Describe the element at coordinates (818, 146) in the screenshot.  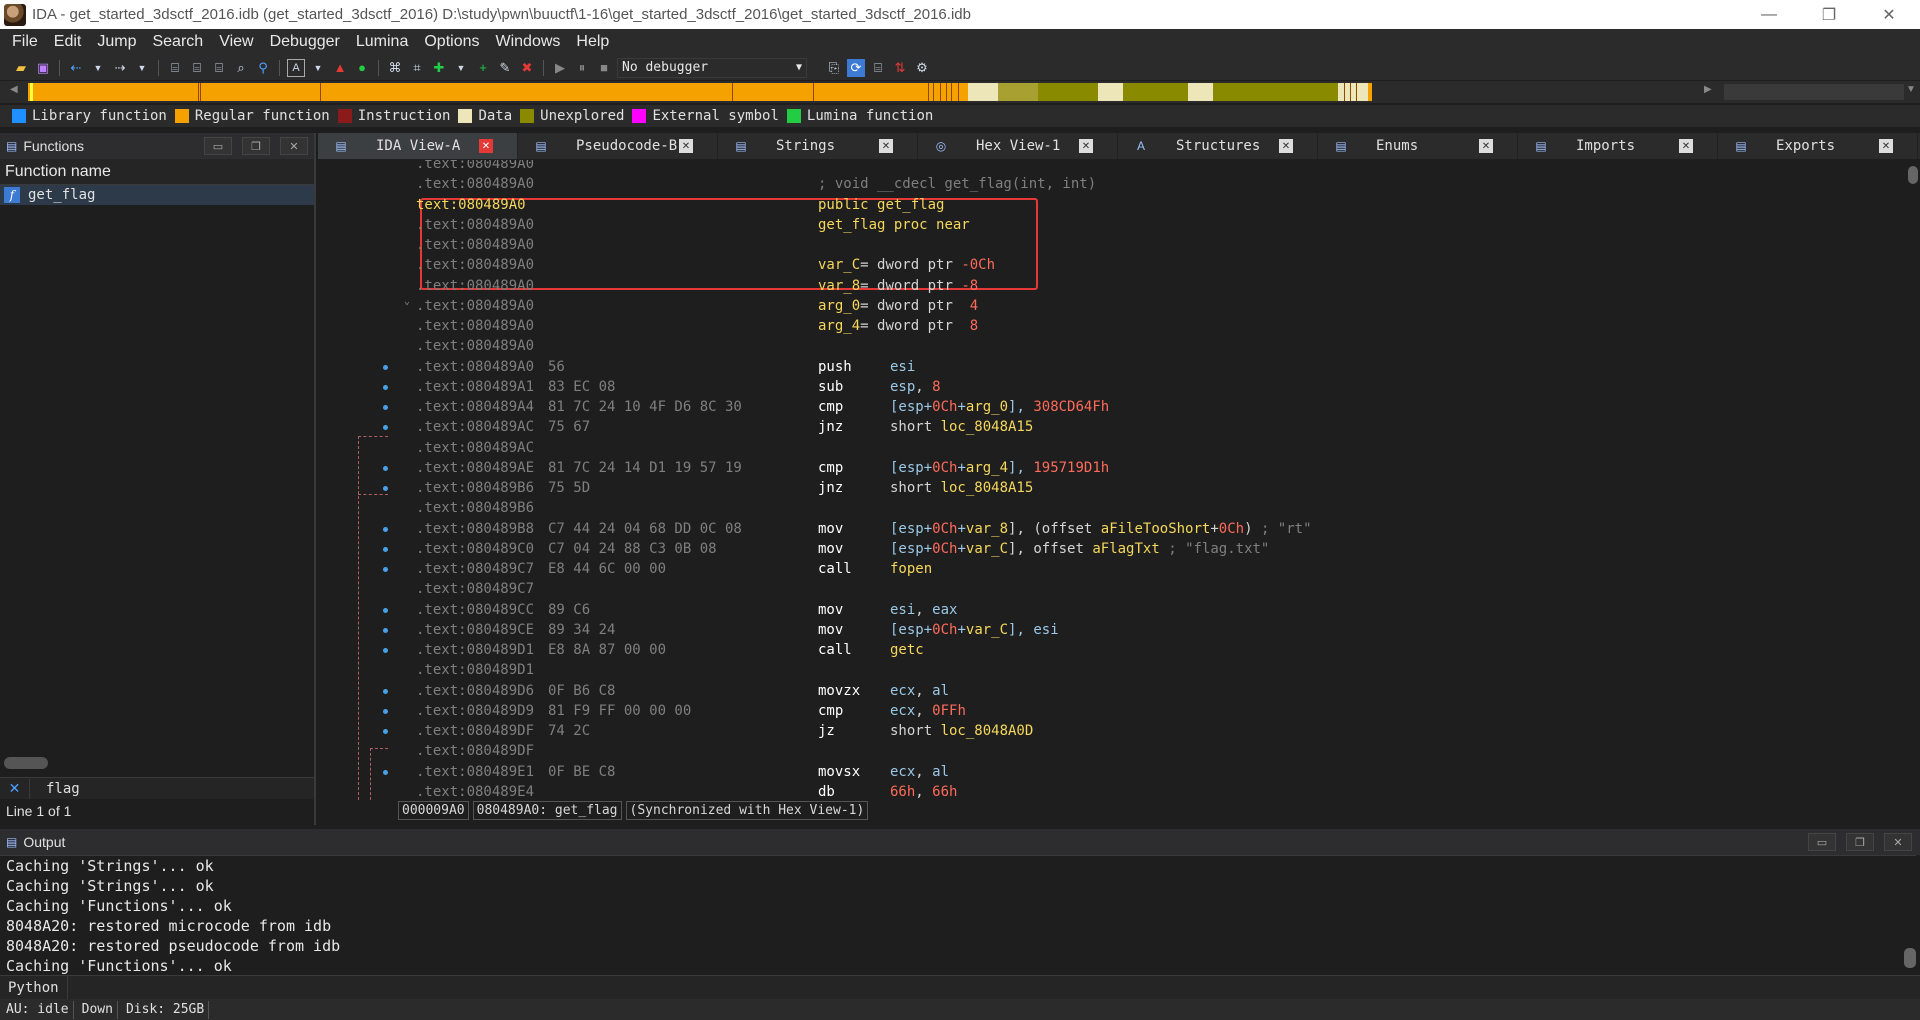
I see `tab-strings: ▤ Strings ✕` at that location.